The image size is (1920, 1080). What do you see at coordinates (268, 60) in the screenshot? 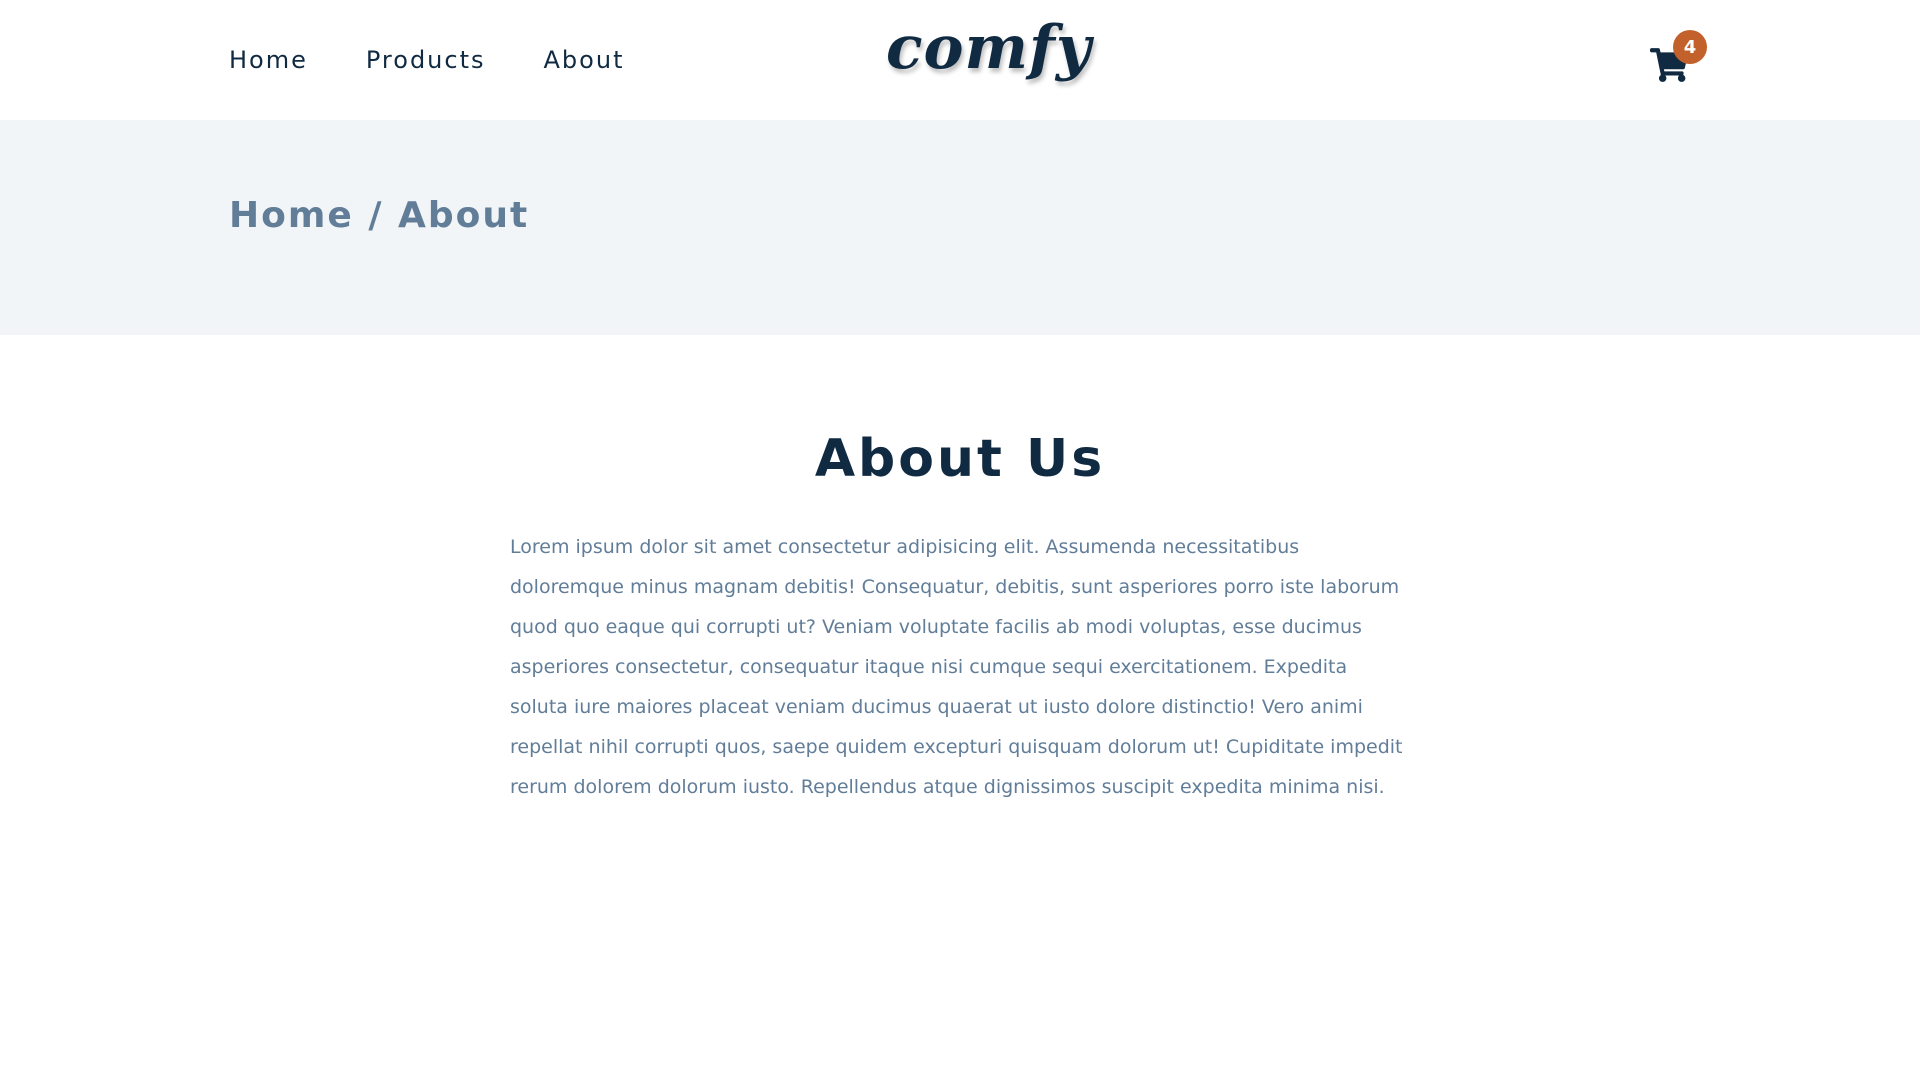
I see `nav-link-home: Home` at bounding box center [268, 60].